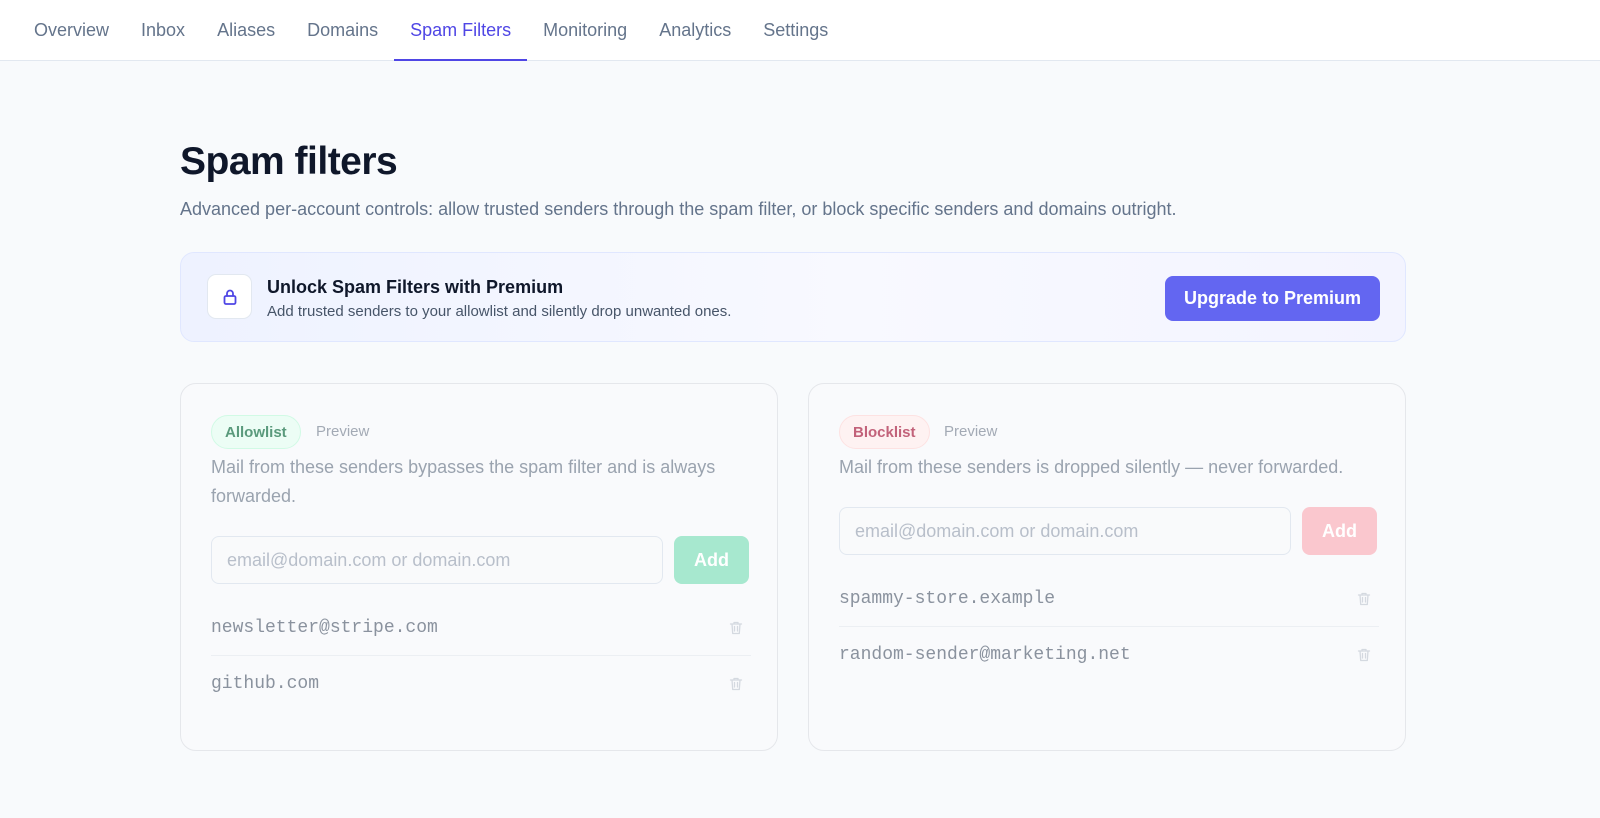 The image size is (1600, 818). I want to click on allowlist-entry-text: newsletter@stripe.com, so click(324, 627).